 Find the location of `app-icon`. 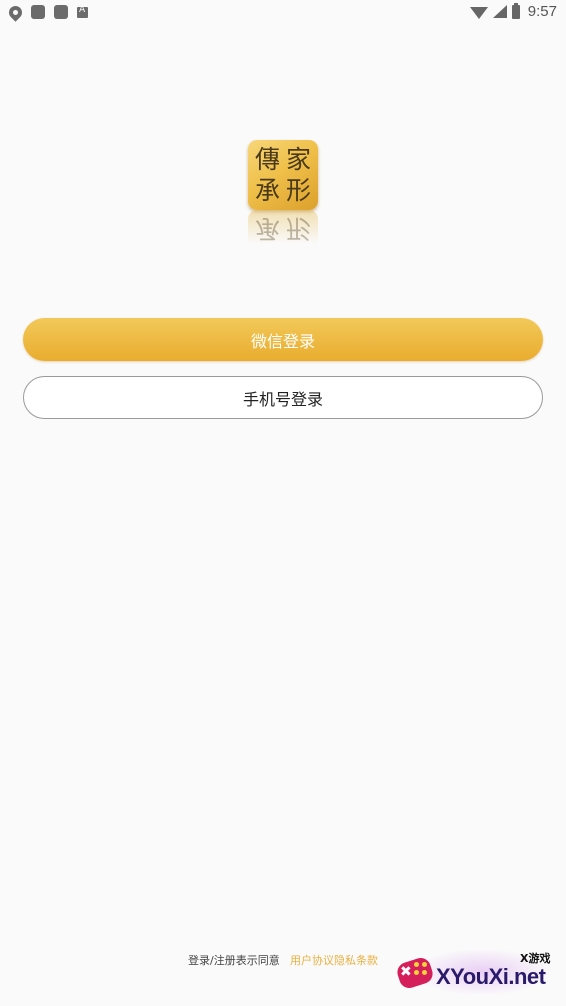

app-icon is located at coordinates (82, 11).